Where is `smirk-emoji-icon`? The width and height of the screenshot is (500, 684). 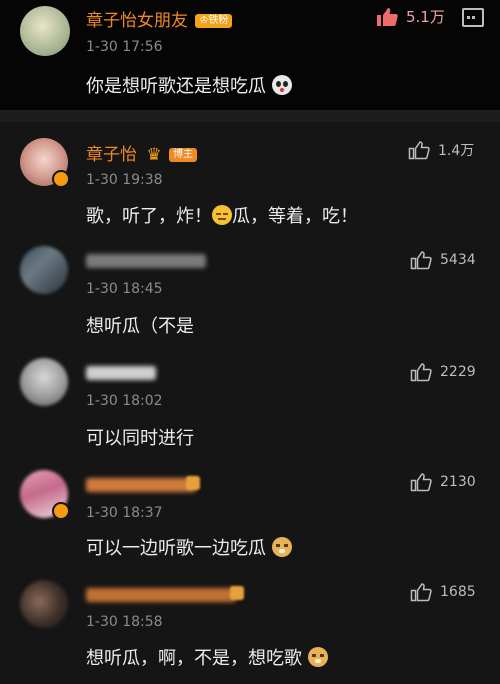
smirk-emoji-icon is located at coordinates (222, 215).